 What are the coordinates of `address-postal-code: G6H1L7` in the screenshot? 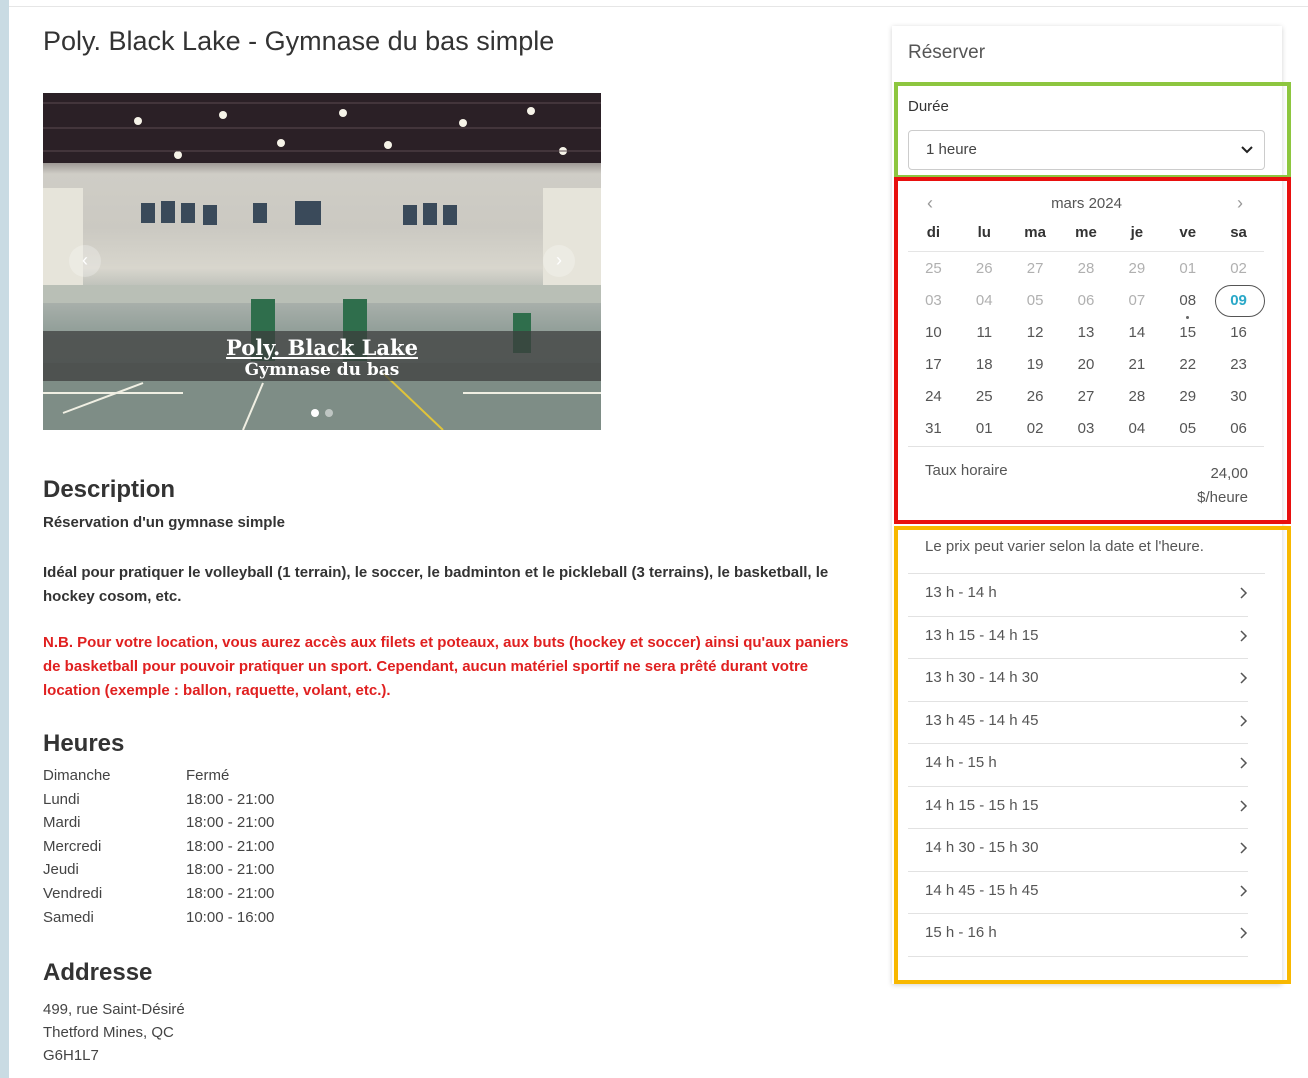 It's located at (71, 1055).